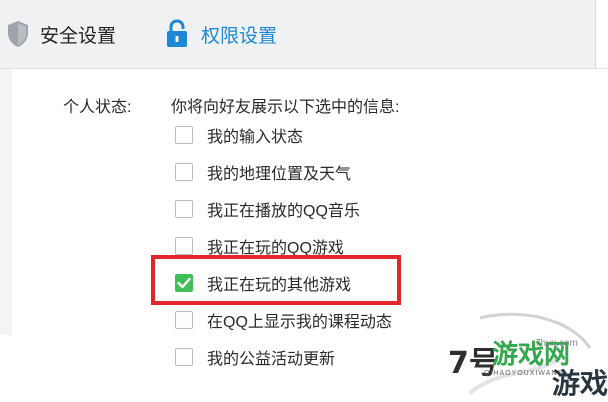 This screenshot has height=402, width=608. I want to click on option-label: 在QQ上显示我的课程动态, so click(299, 322).